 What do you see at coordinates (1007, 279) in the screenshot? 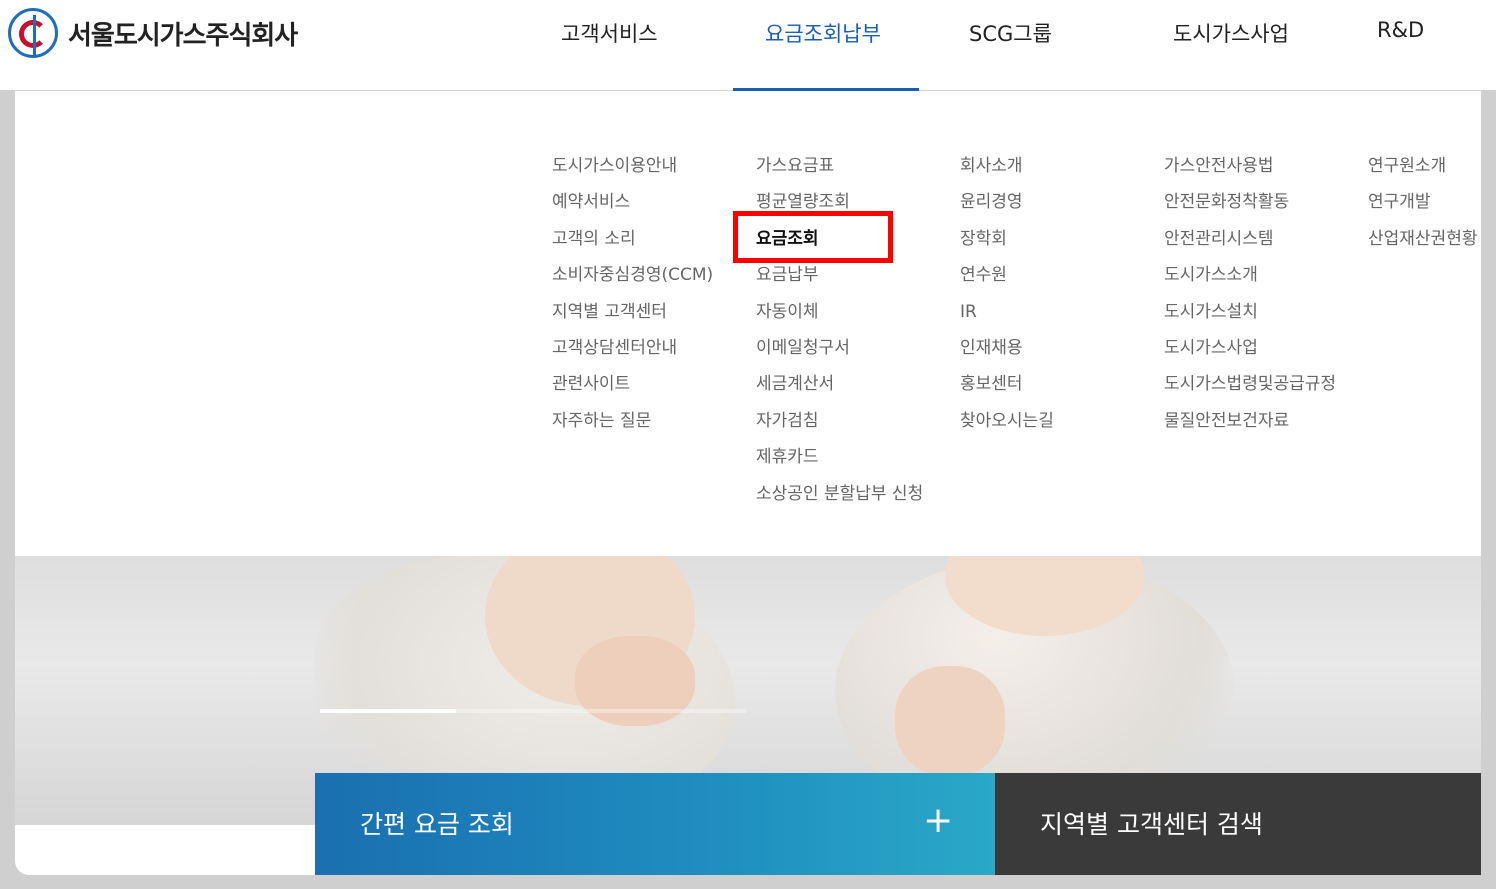
I see `menu-item: 연수원` at bounding box center [1007, 279].